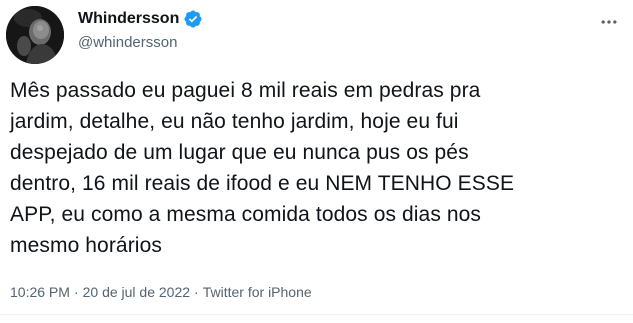 This screenshot has height=323, width=633. I want to click on verified-badge-icon, so click(193, 19).